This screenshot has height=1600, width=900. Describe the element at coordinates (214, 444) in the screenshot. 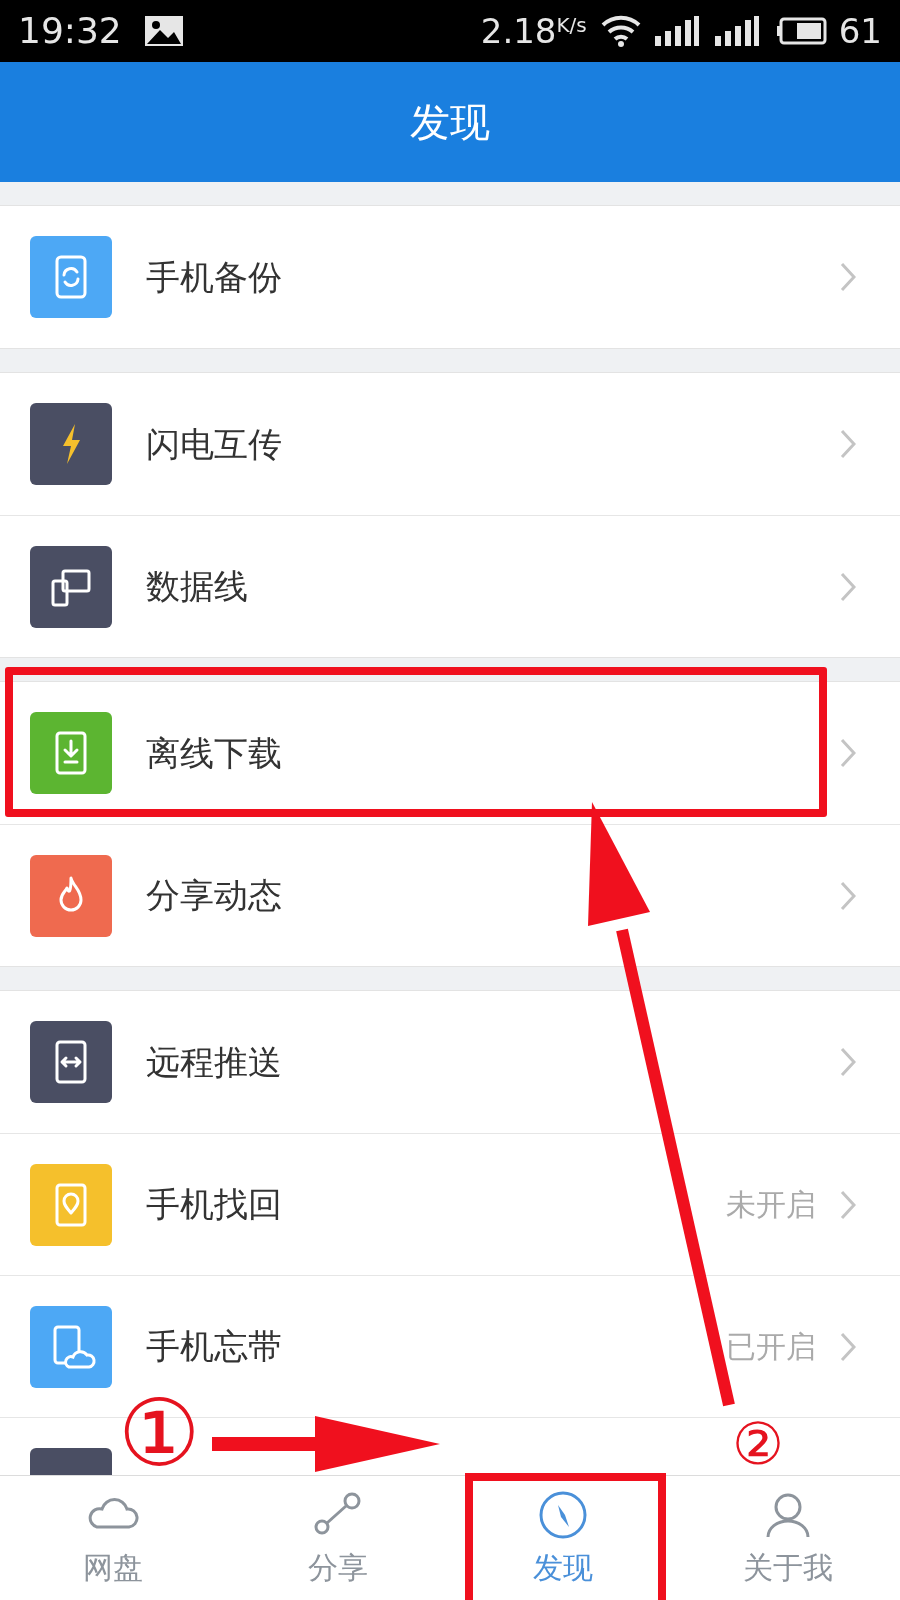

I see `item-label: 闪电互传` at that location.